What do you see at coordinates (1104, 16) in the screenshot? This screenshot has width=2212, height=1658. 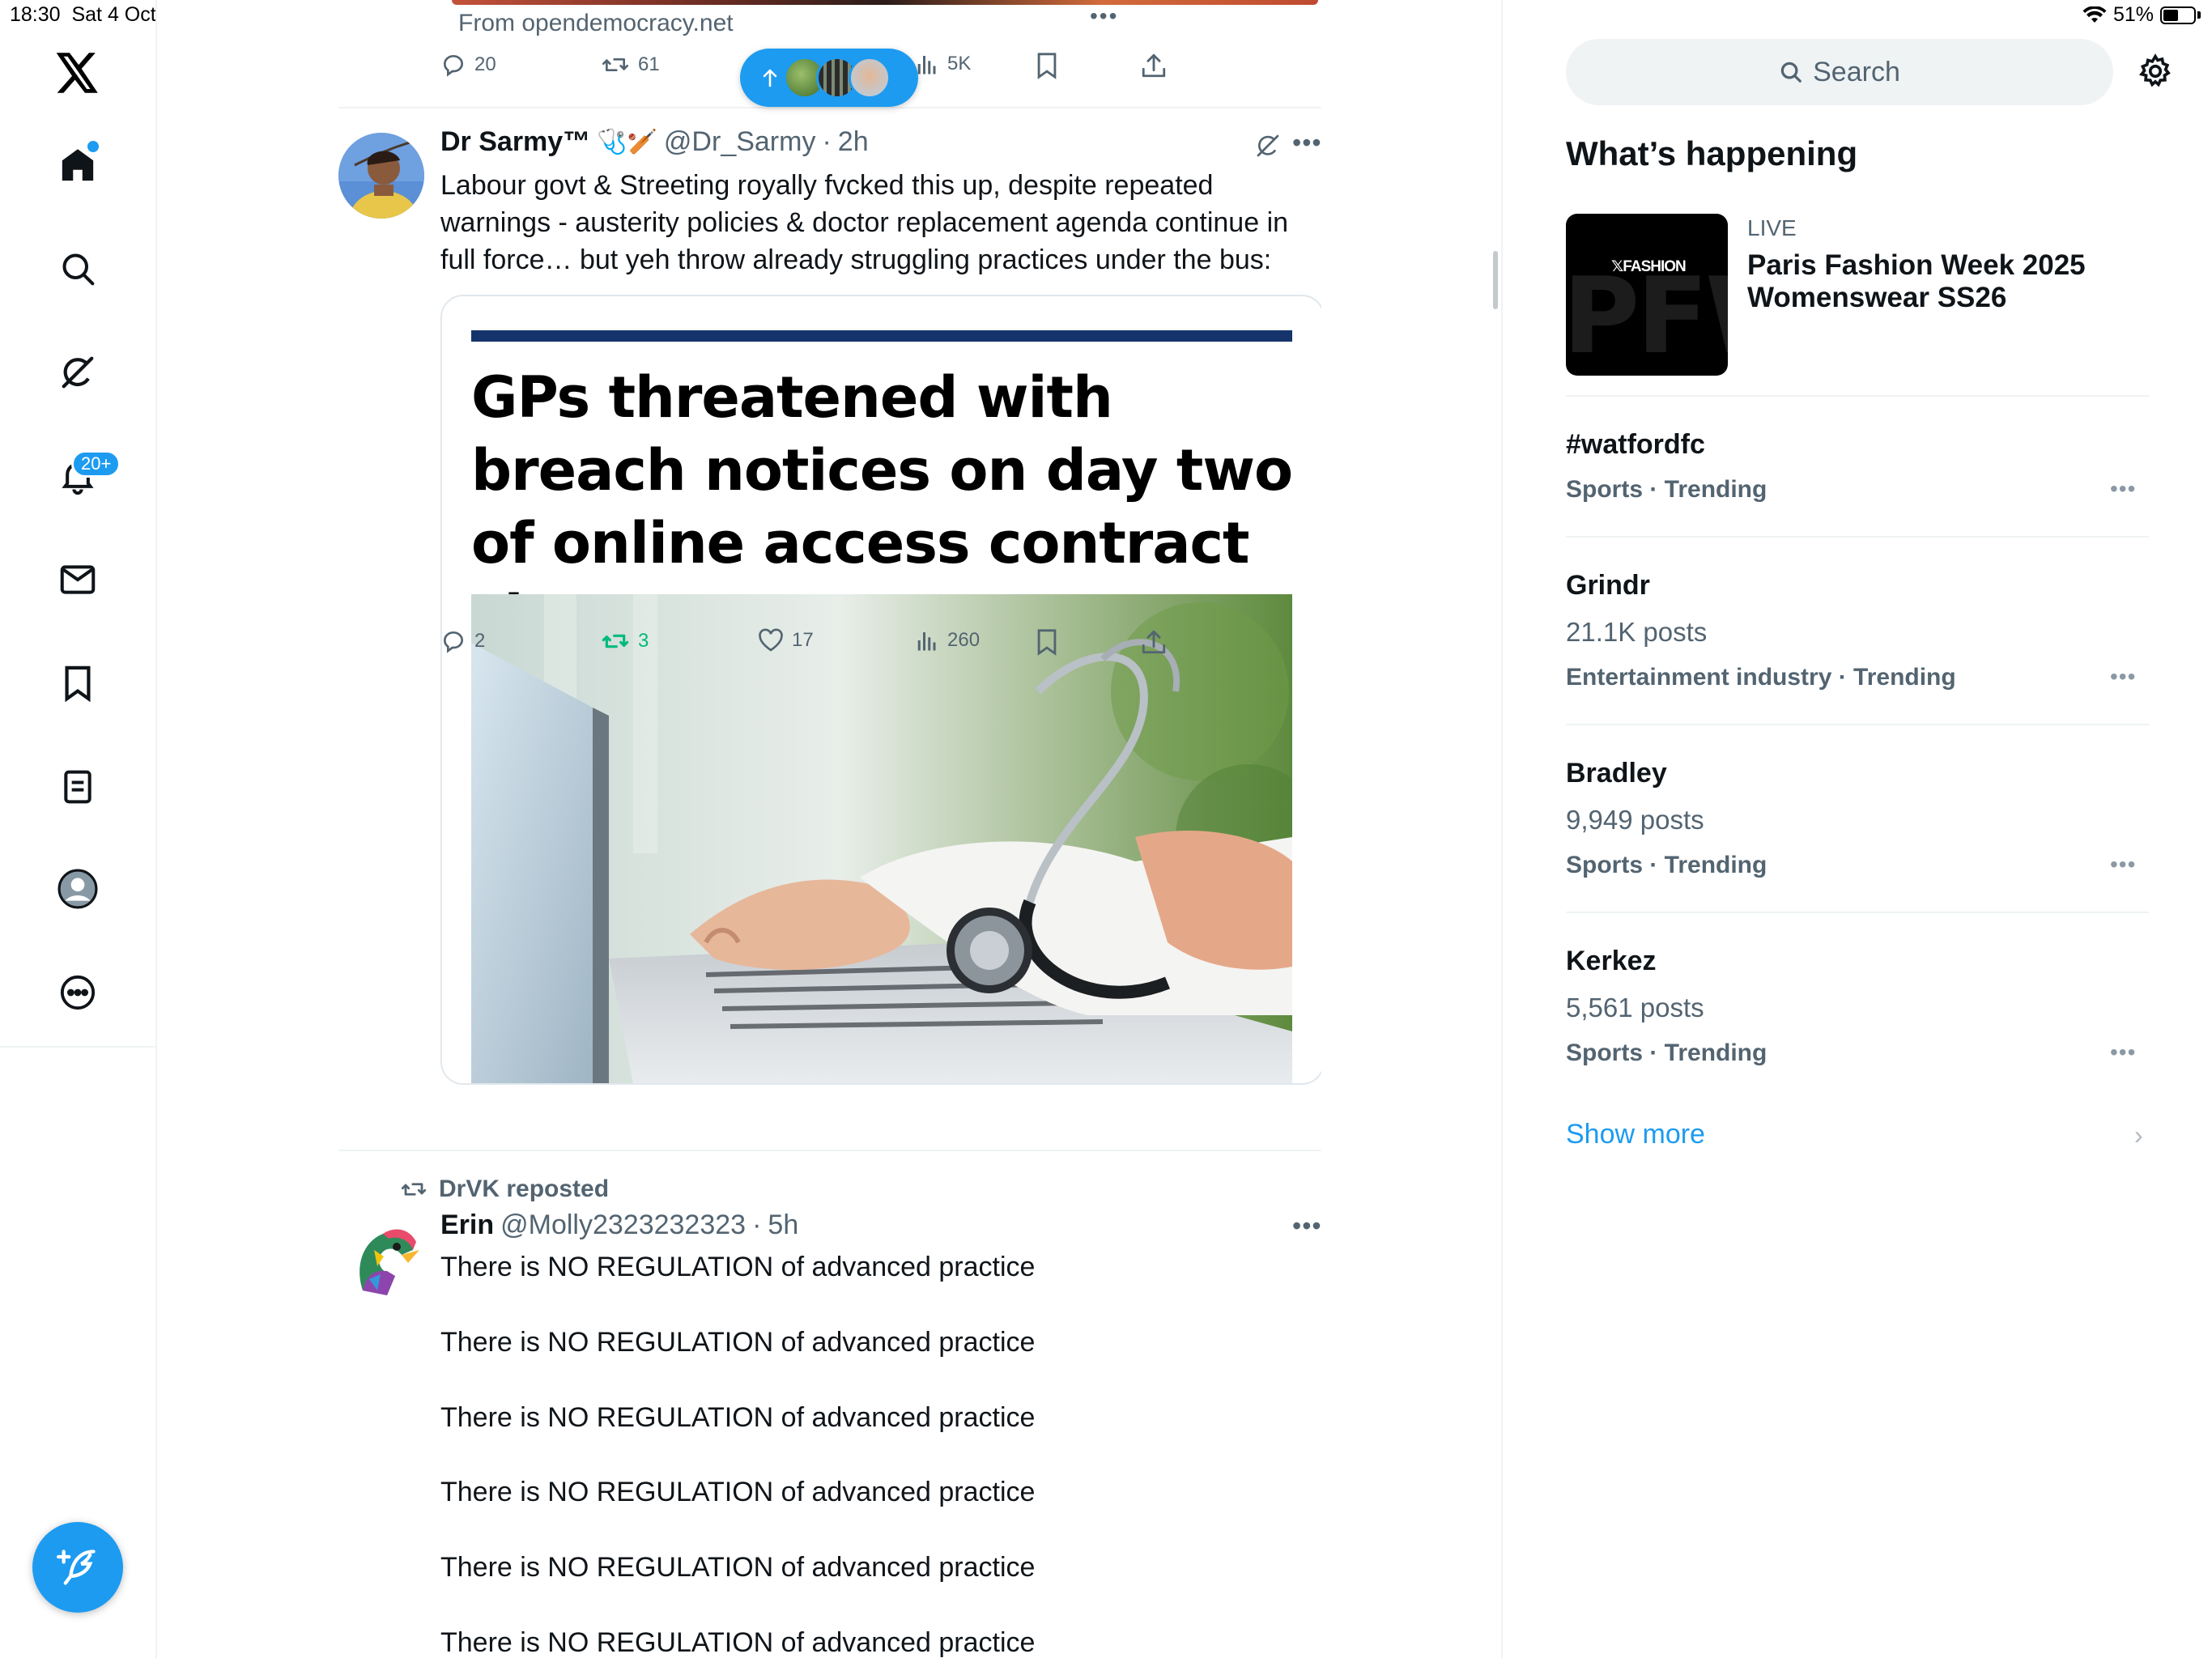 I see `media-more-icon: •••` at bounding box center [1104, 16].